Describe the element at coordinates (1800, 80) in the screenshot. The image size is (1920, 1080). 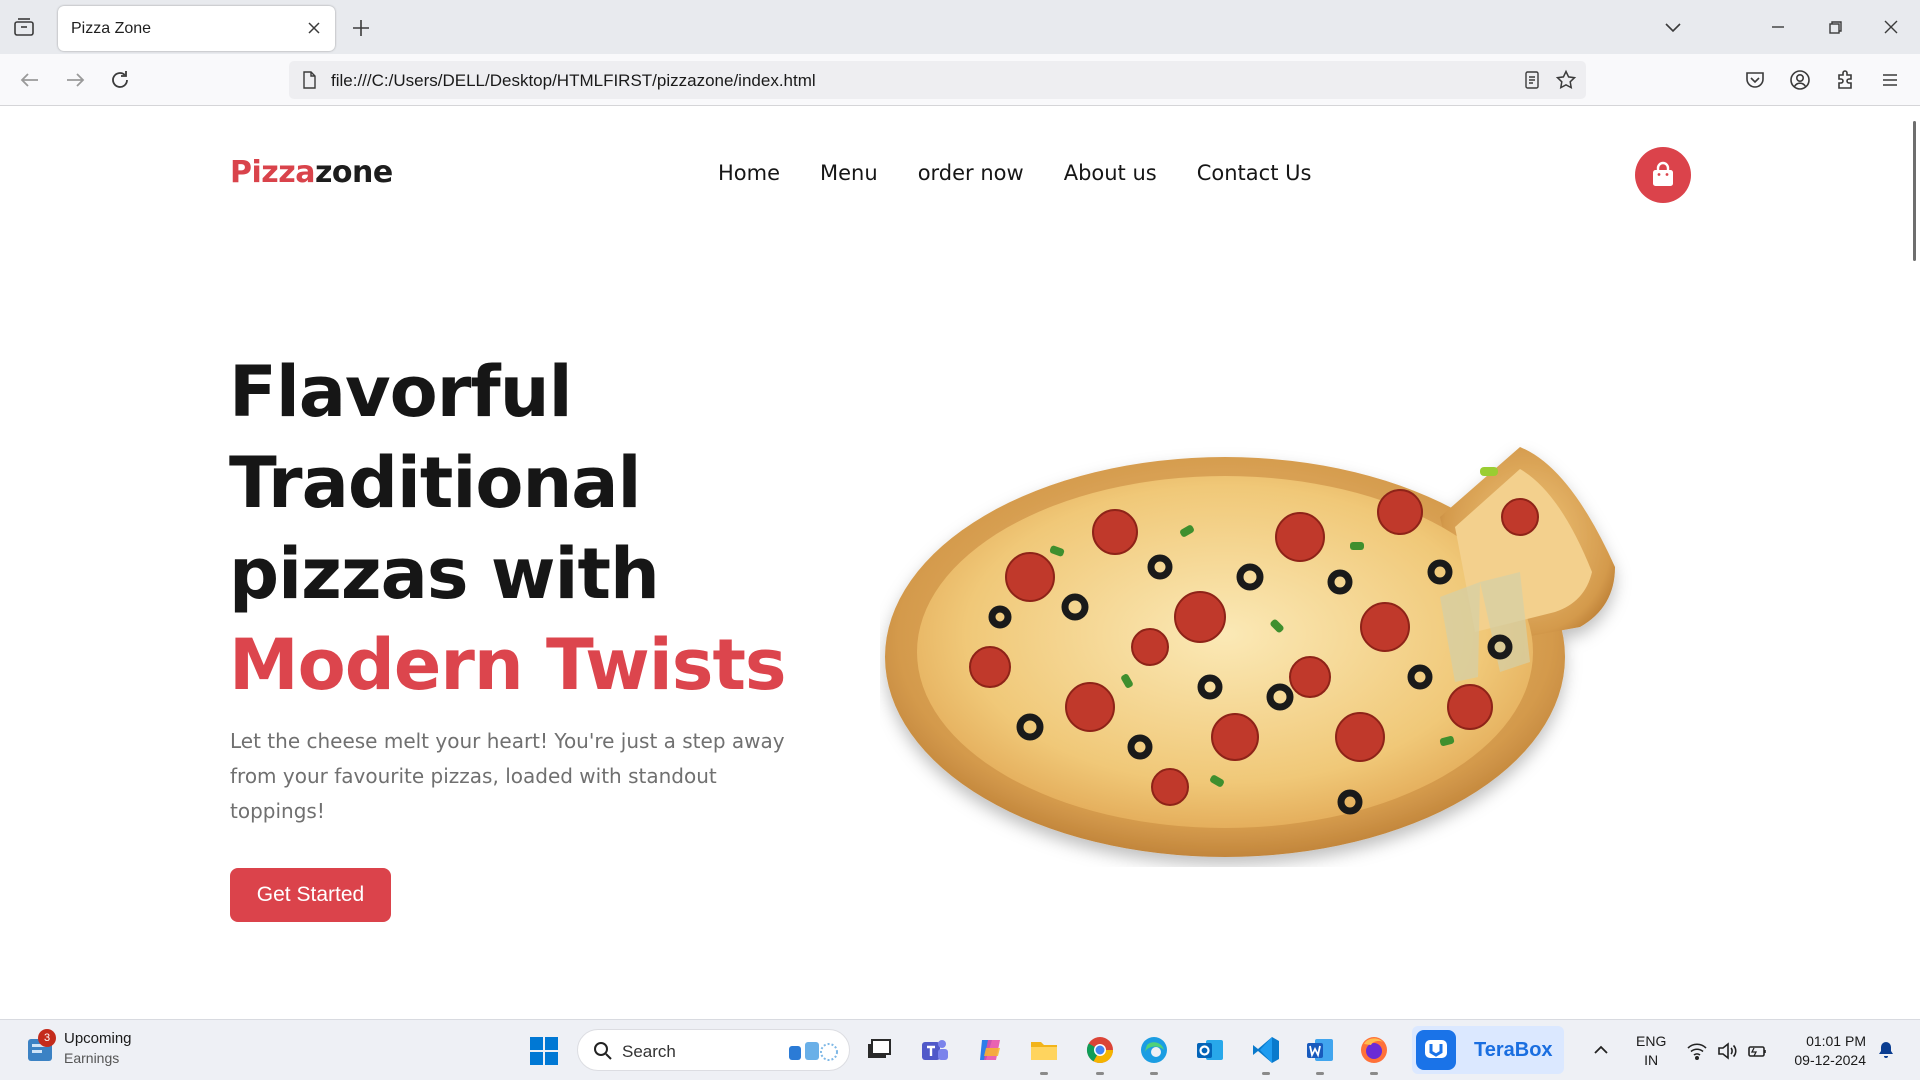
I see `account-icon` at that location.